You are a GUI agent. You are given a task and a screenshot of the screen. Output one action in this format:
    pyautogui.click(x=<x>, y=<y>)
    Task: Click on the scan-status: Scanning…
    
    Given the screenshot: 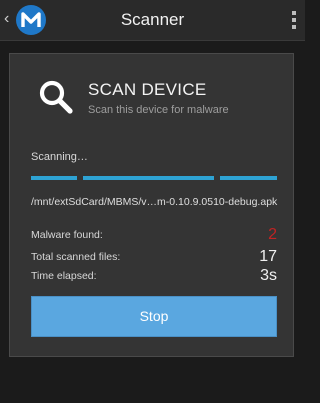 What is the action you would take?
    pyautogui.click(x=59, y=157)
    